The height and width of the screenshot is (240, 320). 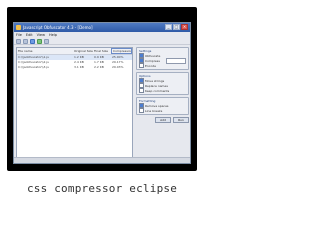 What do you see at coordinates (46, 41) in the screenshot?
I see `settings-icon` at bounding box center [46, 41].